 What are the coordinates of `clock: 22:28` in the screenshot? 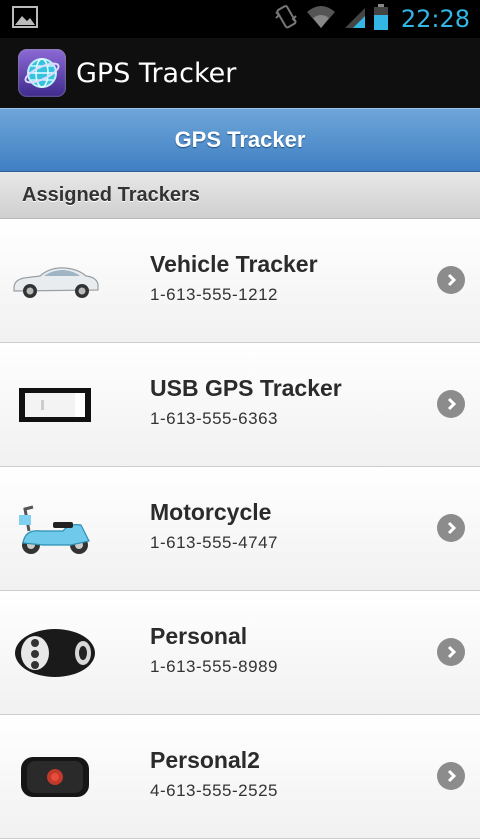 It's located at (435, 19).